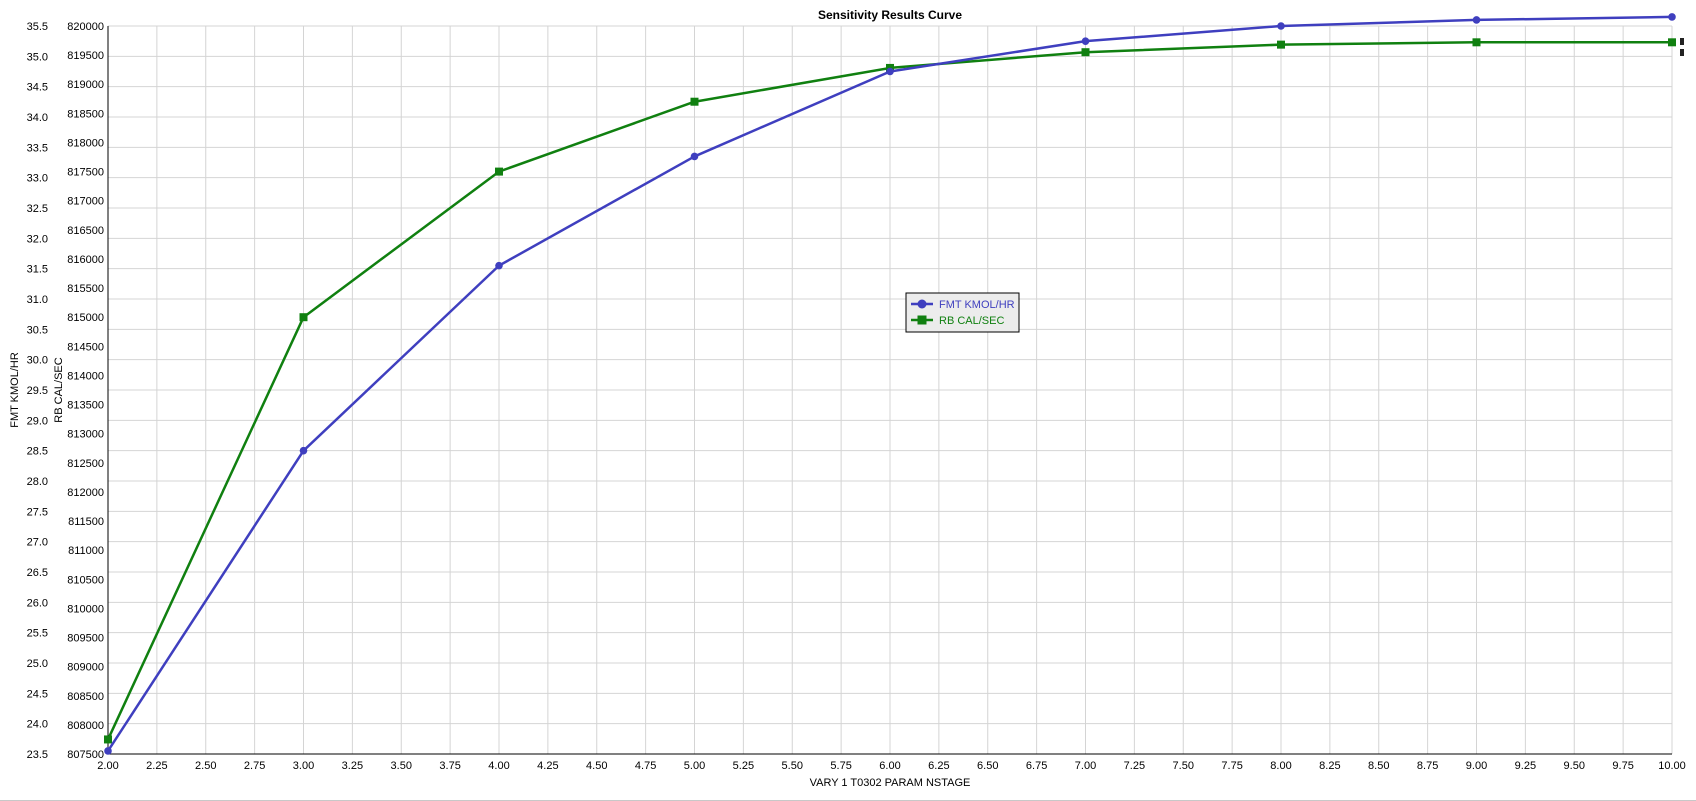 The image size is (1696, 801). What do you see at coordinates (85, 726) in the screenshot?
I see `y2-tick-label: 808000` at bounding box center [85, 726].